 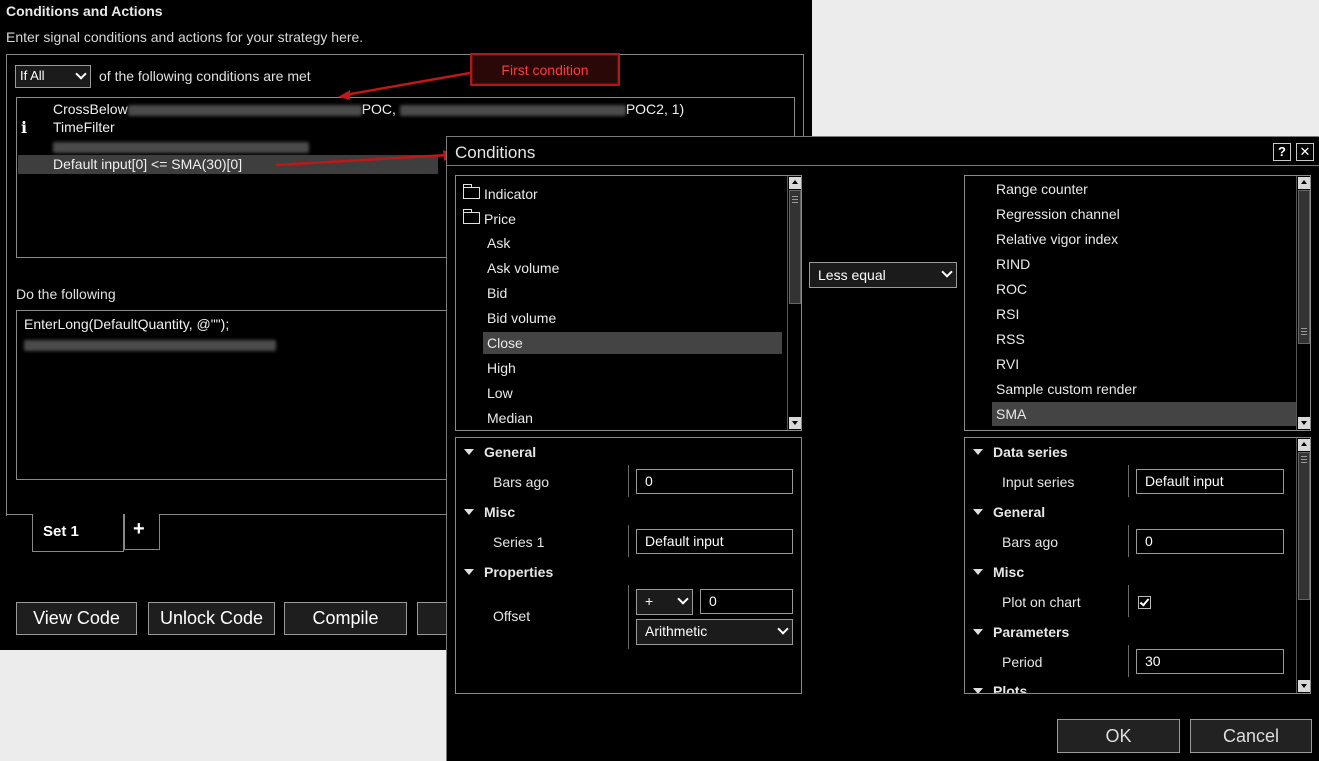 What do you see at coordinates (500, 193) in the screenshot?
I see `tree-folder-indicator: Indicator` at bounding box center [500, 193].